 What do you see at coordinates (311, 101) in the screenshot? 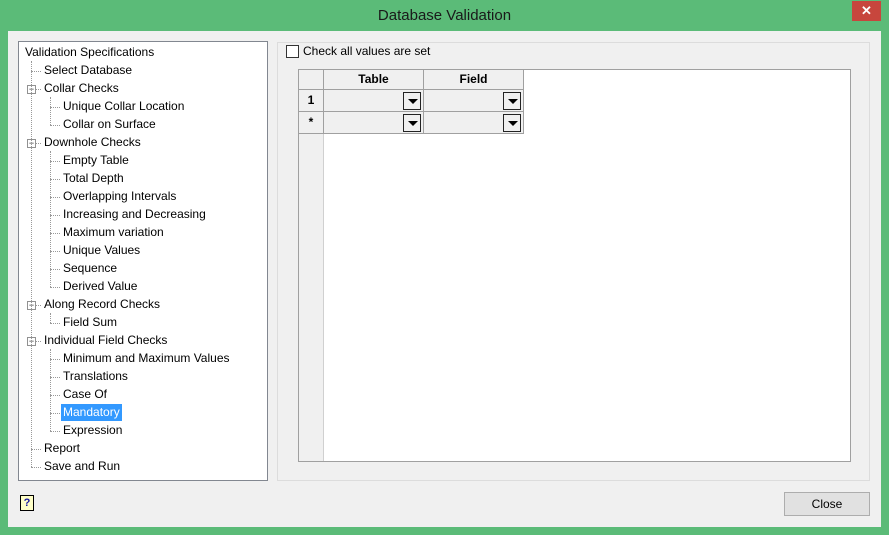
I see `row-header: 1` at bounding box center [311, 101].